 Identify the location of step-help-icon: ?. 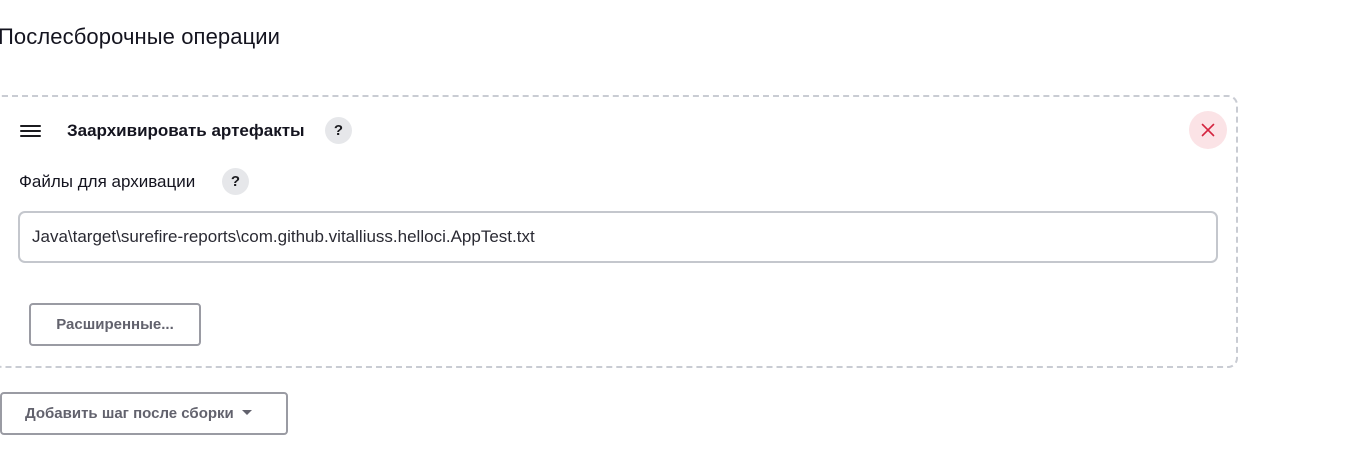
(338, 130).